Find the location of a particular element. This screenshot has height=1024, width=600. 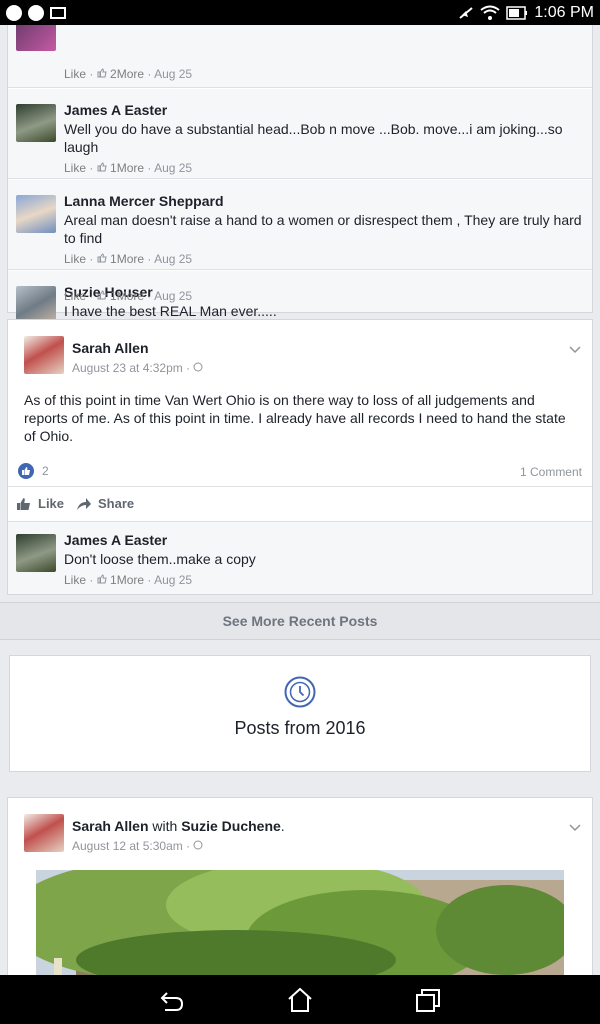

comment-meta: Like · 2More · Aug 25 is located at coordinates (128, 74).